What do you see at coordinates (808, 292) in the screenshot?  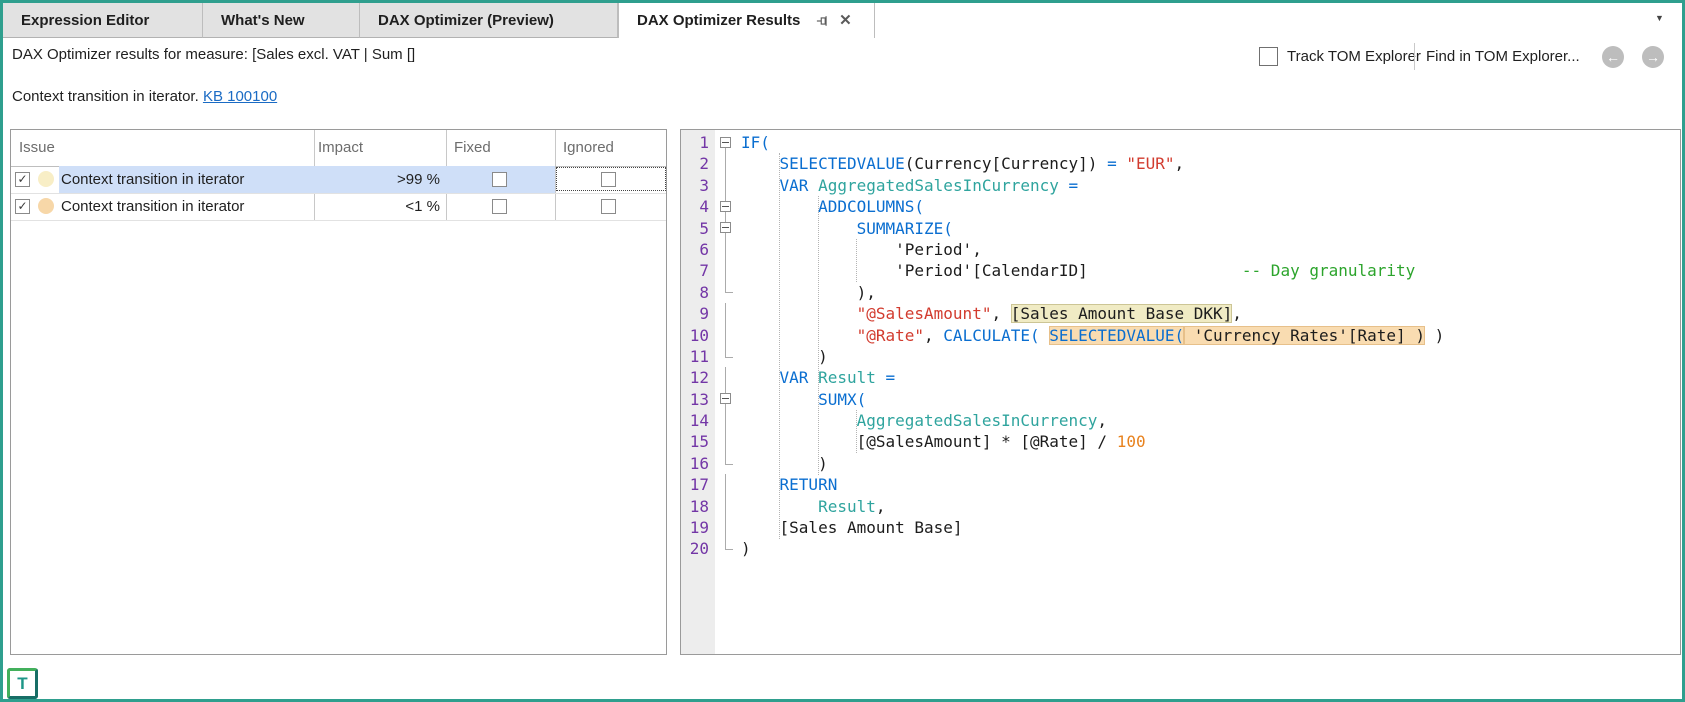 I see `code-line-text: ),` at bounding box center [808, 292].